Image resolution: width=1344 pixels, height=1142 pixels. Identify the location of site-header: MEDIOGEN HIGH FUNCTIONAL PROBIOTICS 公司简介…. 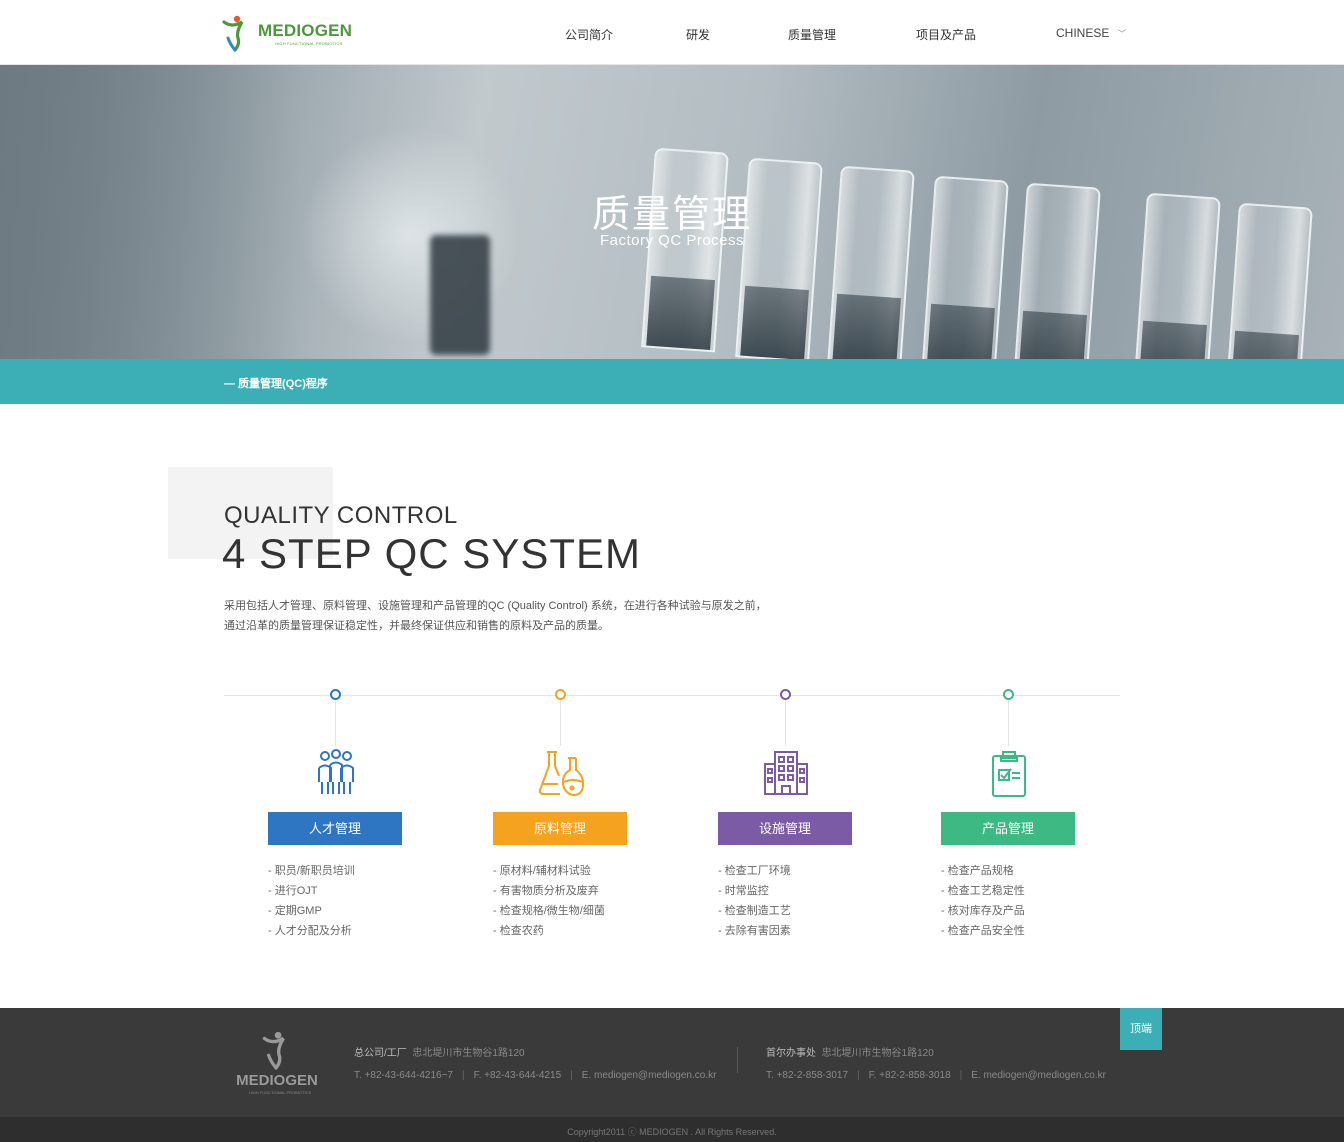
(672, 32).